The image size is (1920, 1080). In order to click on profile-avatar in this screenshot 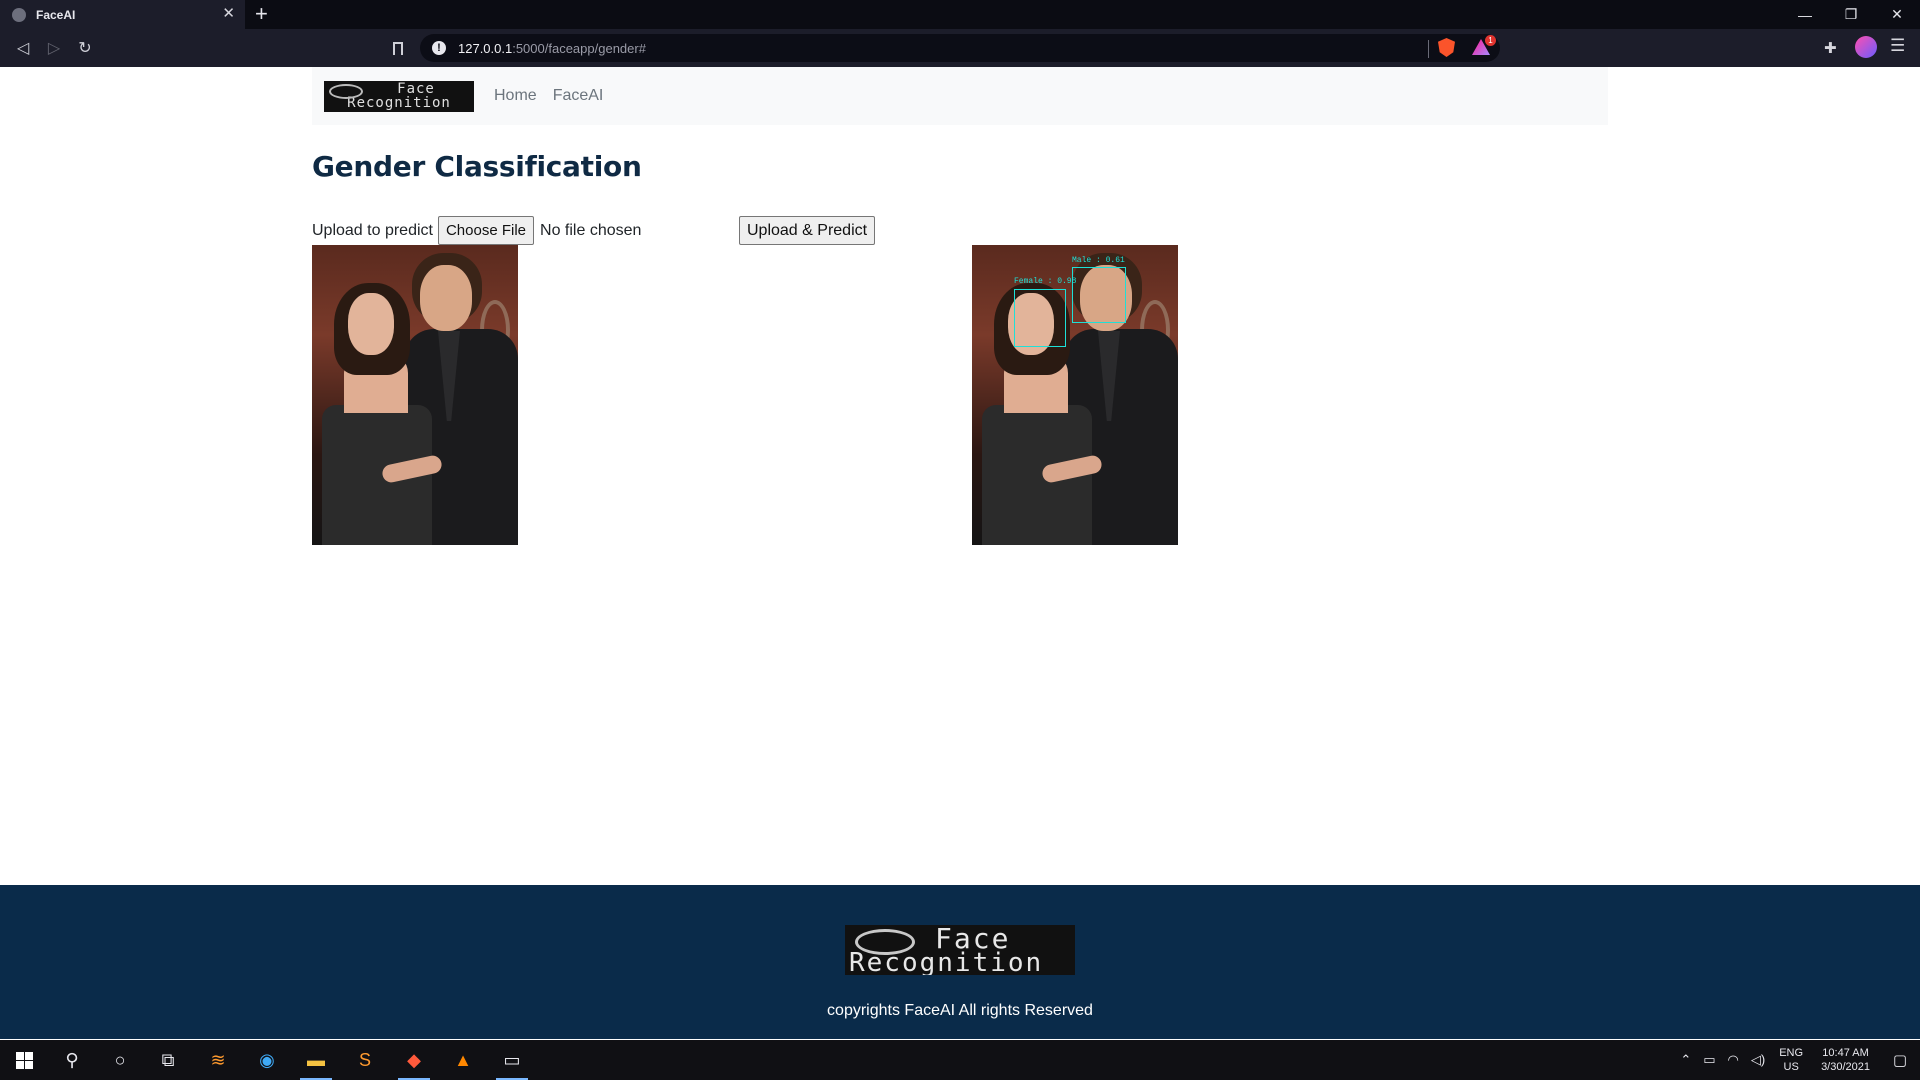, I will do `click(1866, 47)`.